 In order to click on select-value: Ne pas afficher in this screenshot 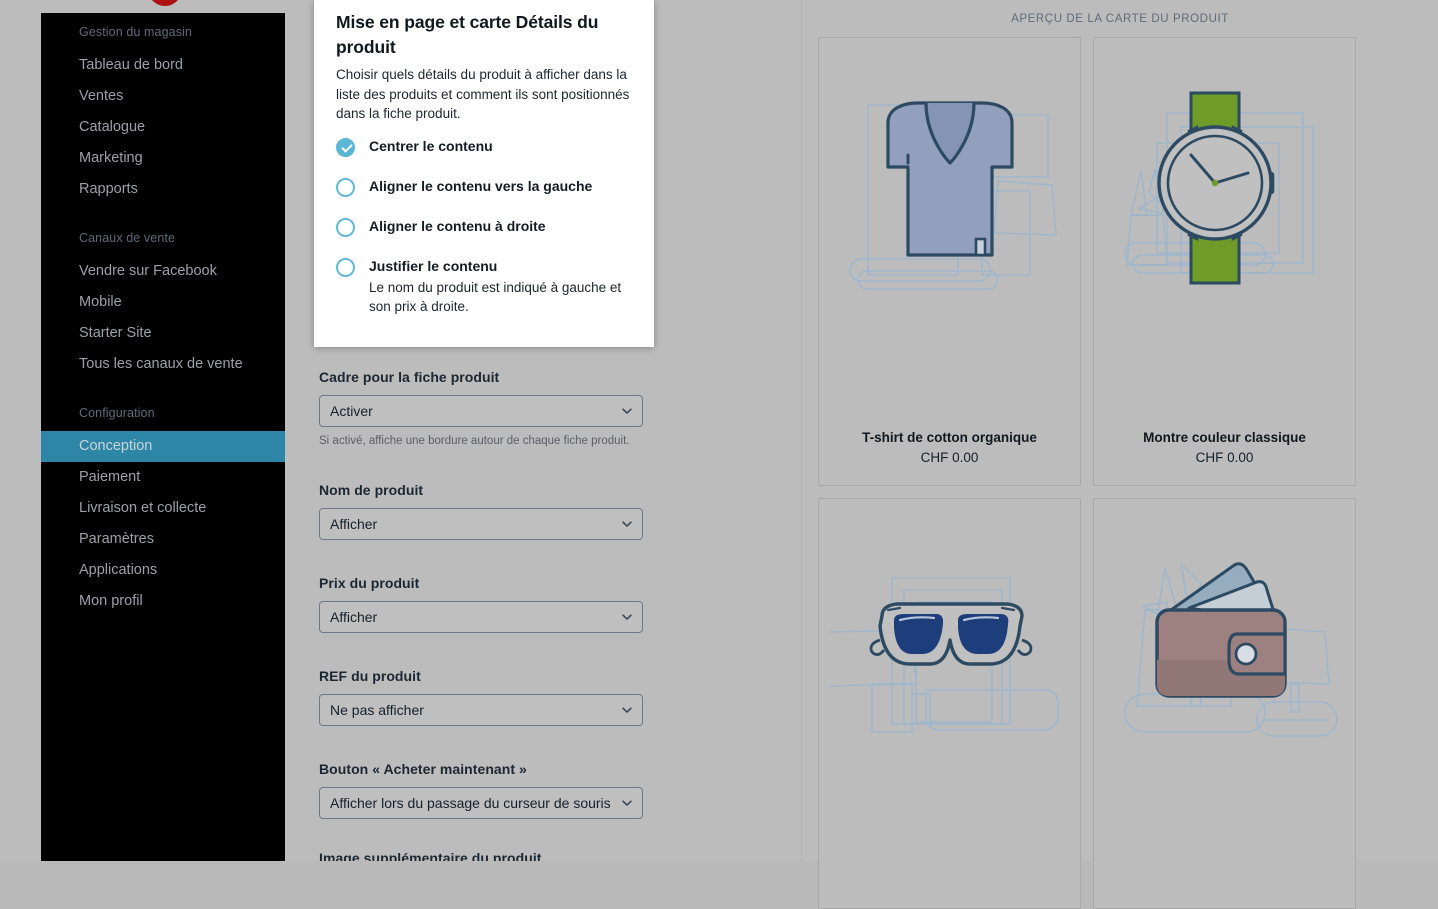, I will do `click(377, 710)`.